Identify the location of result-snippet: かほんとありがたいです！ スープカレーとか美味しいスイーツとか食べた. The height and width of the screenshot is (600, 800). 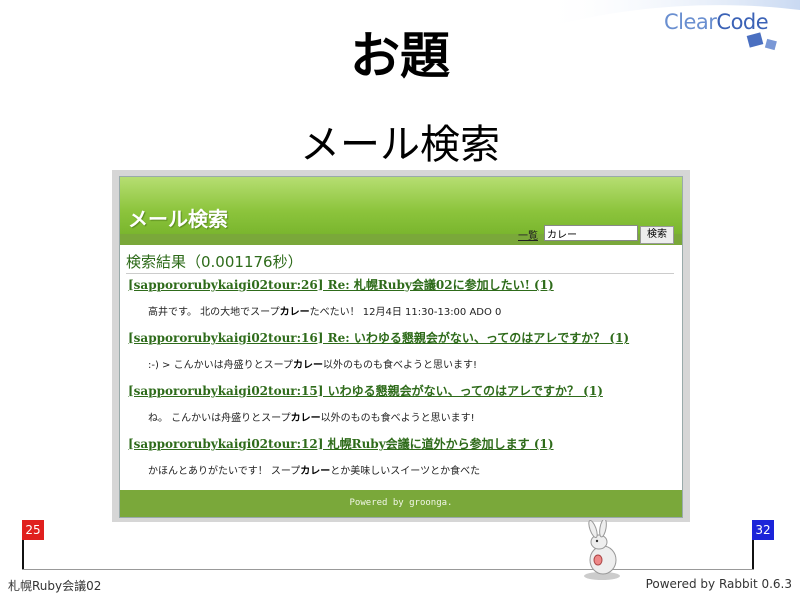
(314, 471).